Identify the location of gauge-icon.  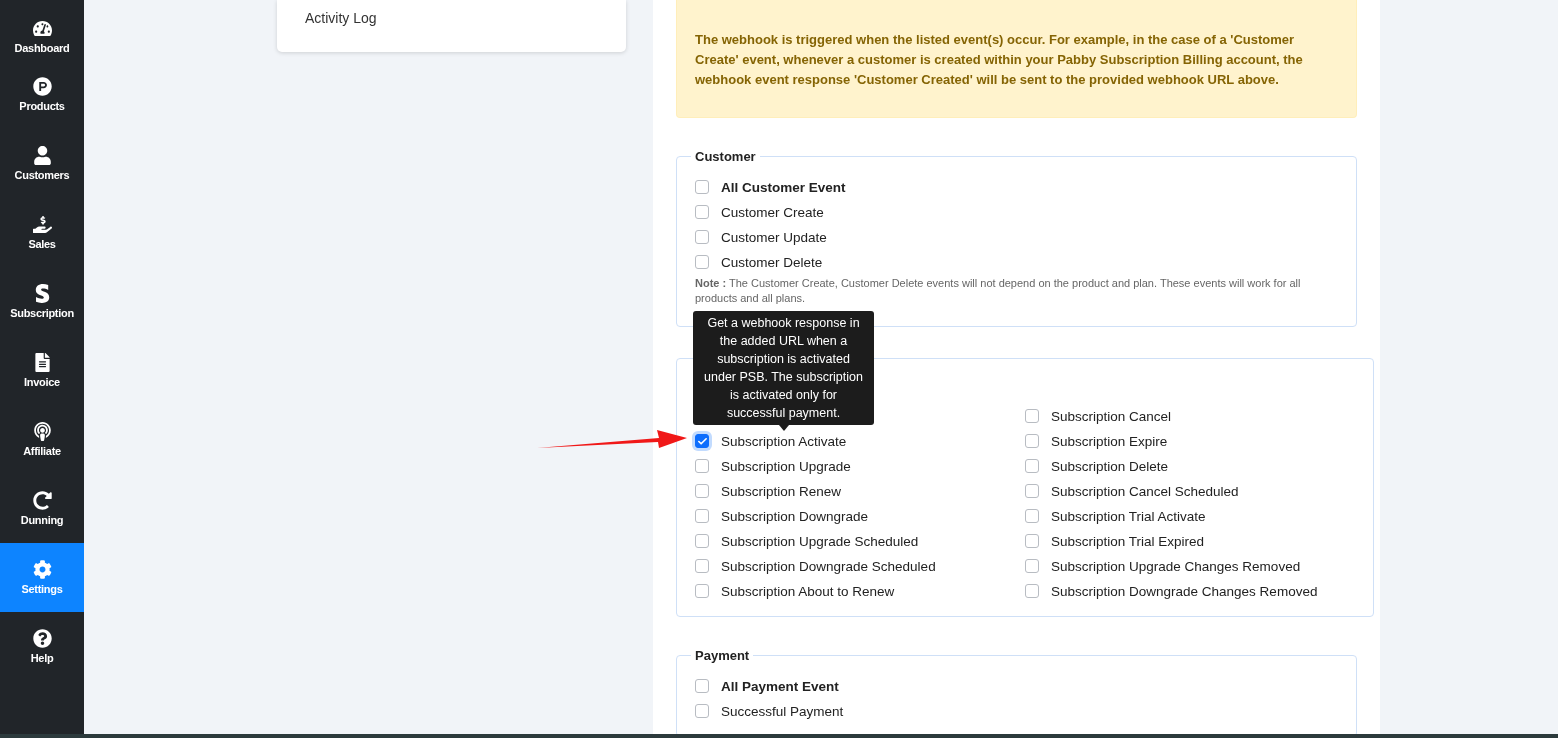
(42, 28).